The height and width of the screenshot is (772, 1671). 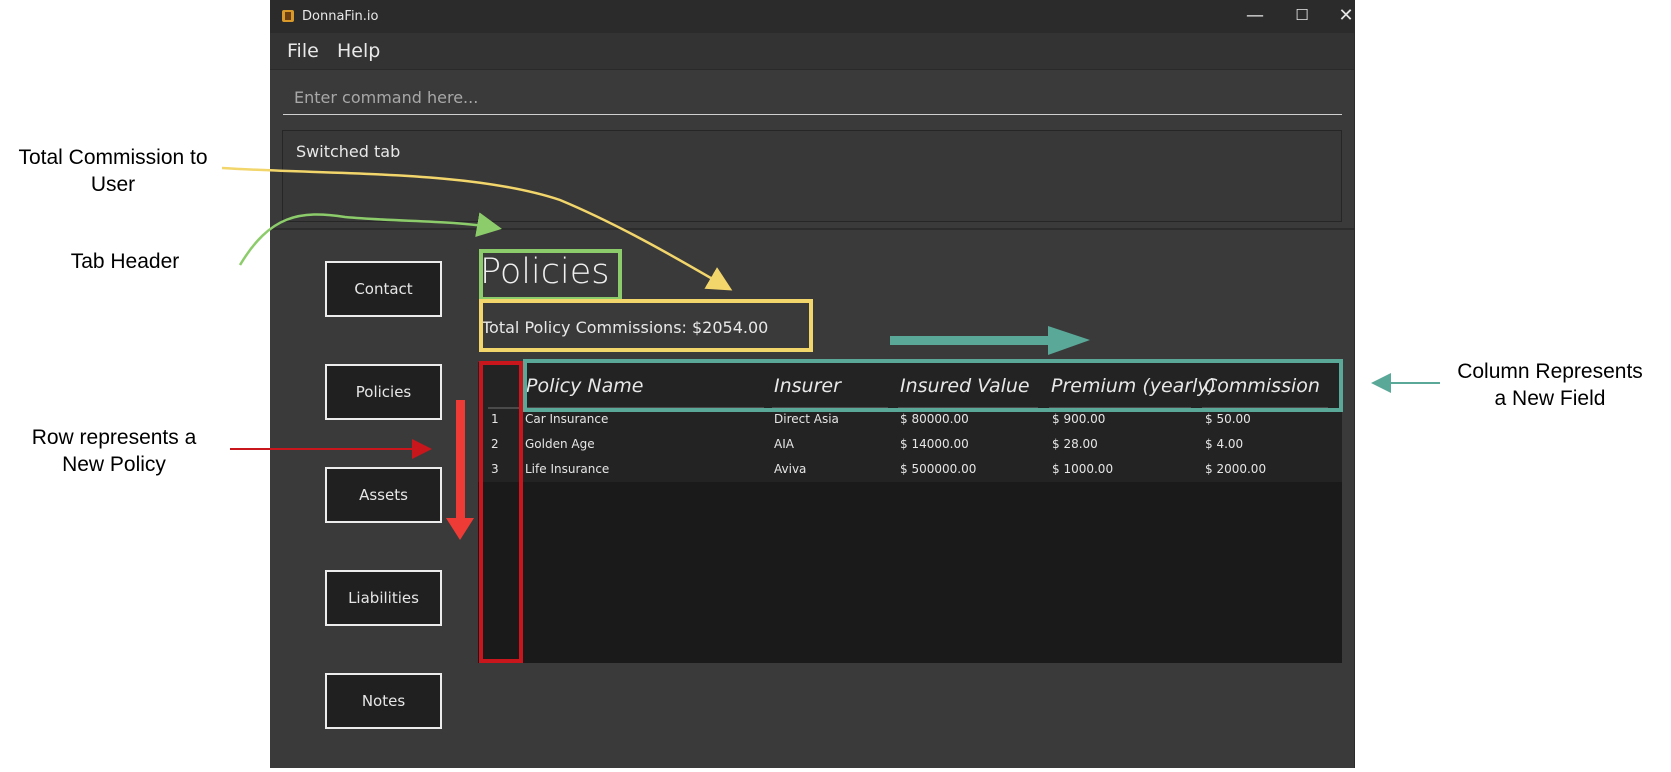 What do you see at coordinates (340, 16) in the screenshot?
I see `window-title: DonnaFin.io` at bounding box center [340, 16].